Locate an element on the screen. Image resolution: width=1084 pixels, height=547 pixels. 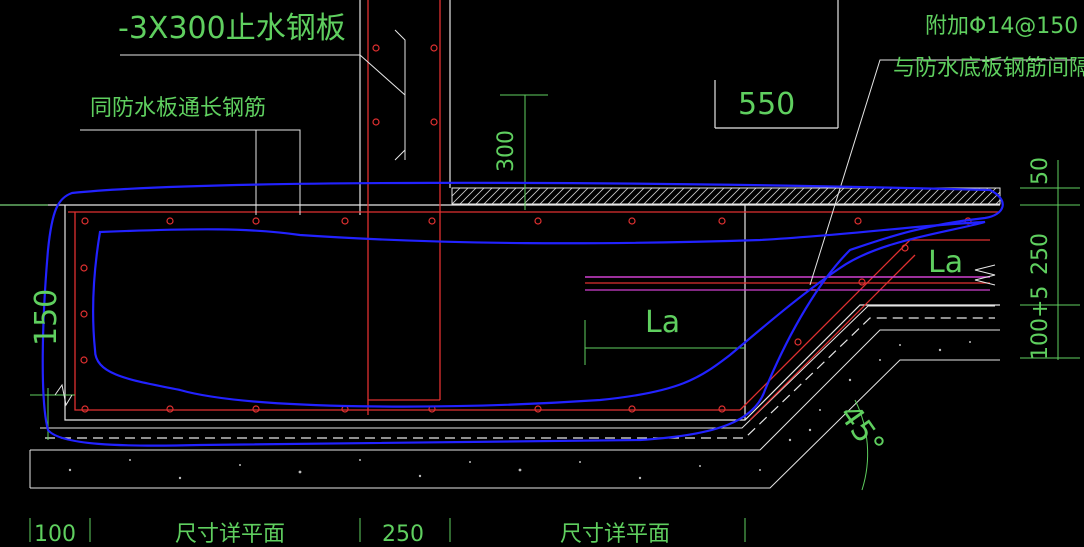
steel-plate-label: -3X300止水钢板 is located at coordinates (232, 28).